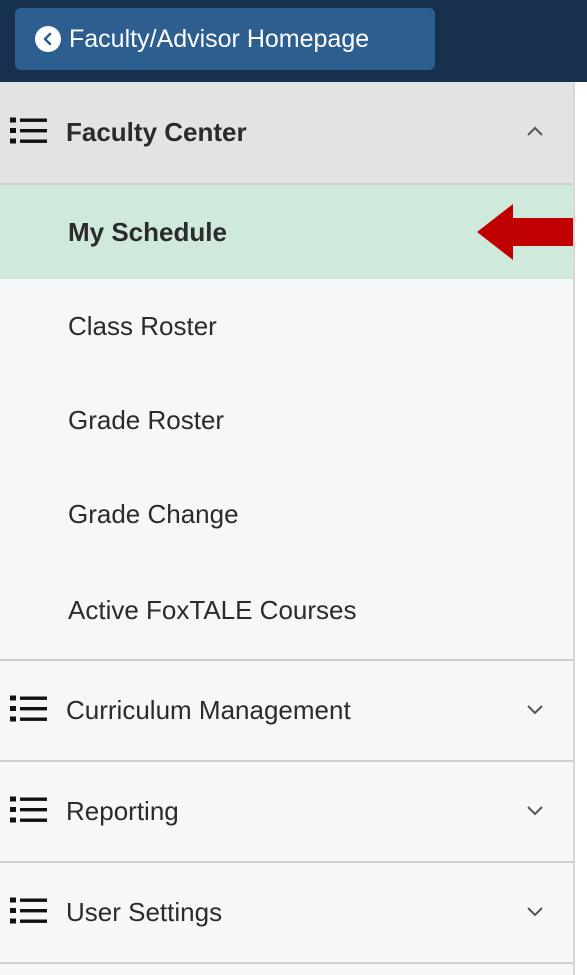 The height and width of the screenshot is (975, 587). What do you see at coordinates (153, 513) in the screenshot?
I see `nav-item-label: Grade Change` at bounding box center [153, 513].